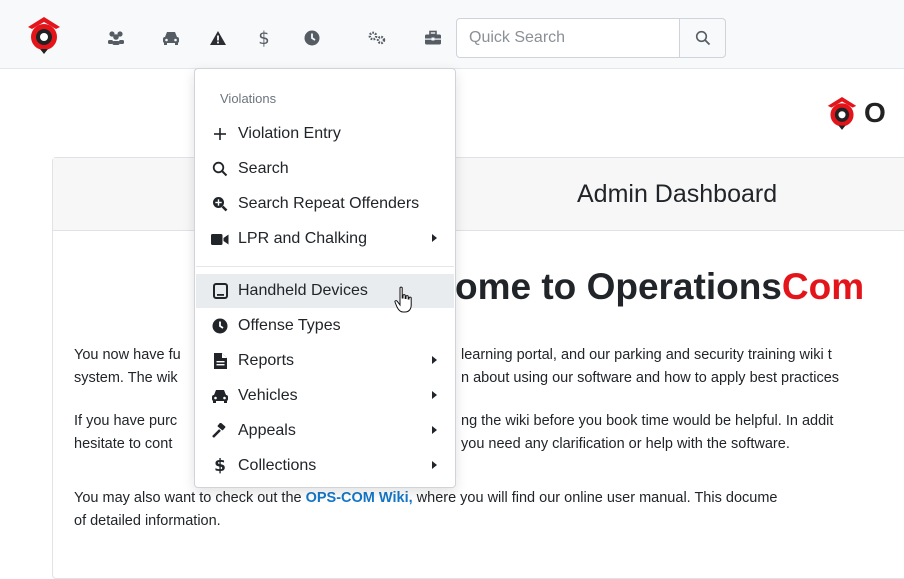  What do you see at coordinates (325, 326) in the screenshot?
I see `menu-item-offense-types: Offense Types` at bounding box center [325, 326].